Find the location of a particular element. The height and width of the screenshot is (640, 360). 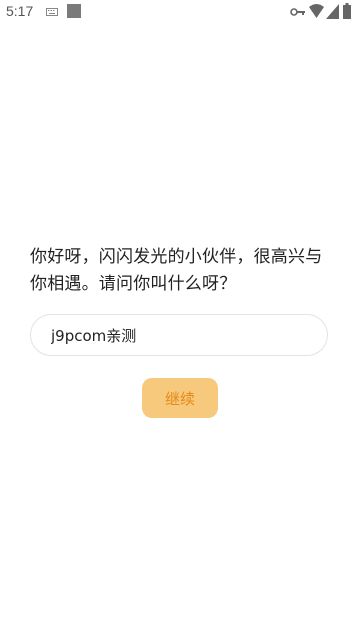

greeting-prompt: 你好呀，闪闪发光的小伙伴，很高兴与你相遇。请问你叫什么呀？ is located at coordinates (176, 270).